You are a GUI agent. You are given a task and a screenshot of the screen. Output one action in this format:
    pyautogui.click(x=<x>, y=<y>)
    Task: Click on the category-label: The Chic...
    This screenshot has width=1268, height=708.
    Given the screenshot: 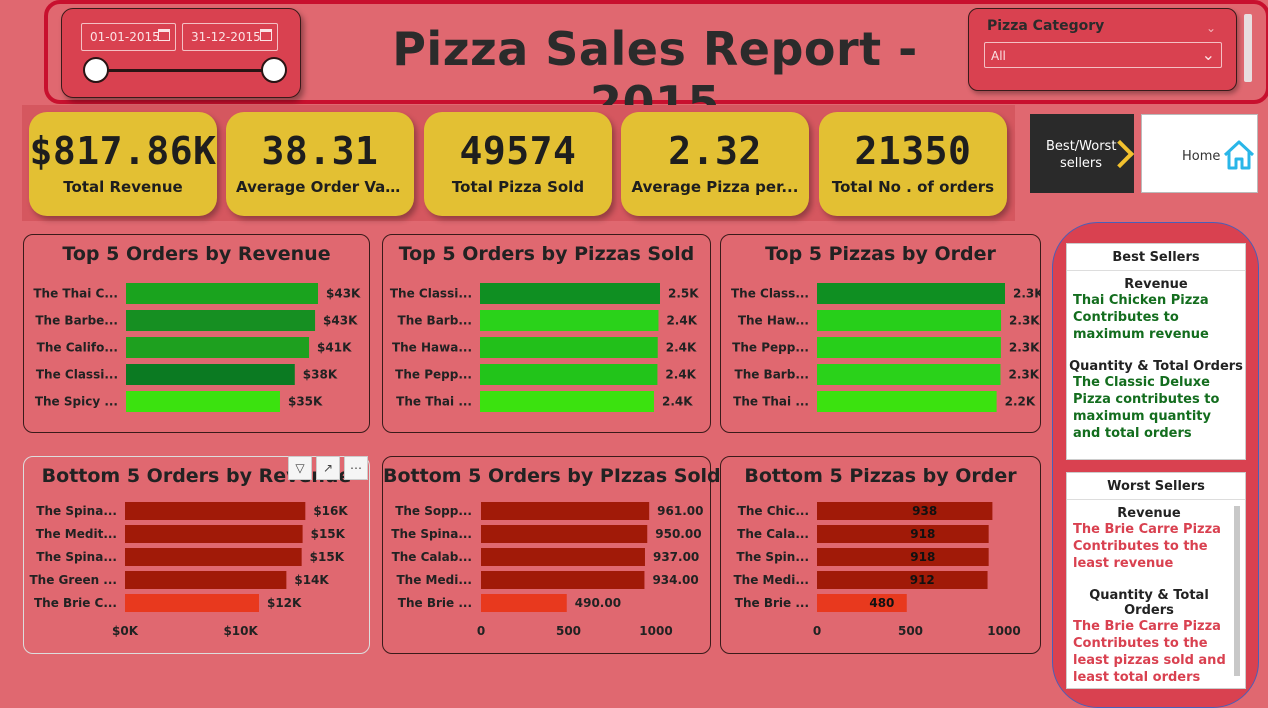 What is the action you would take?
    pyautogui.click(x=773, y=511)
    